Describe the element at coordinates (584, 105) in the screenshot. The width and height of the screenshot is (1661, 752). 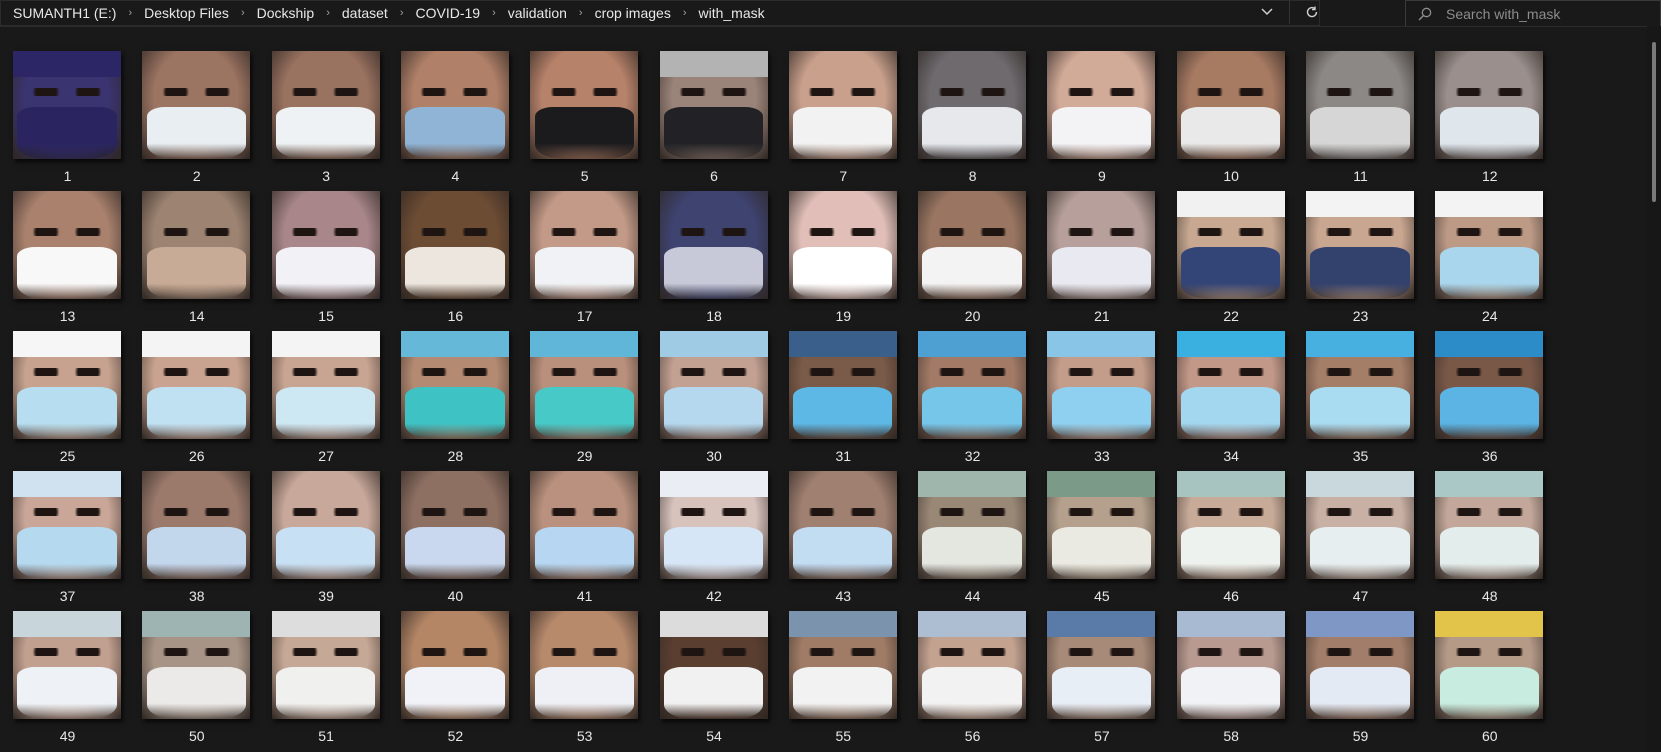
I see `file-item: 5` at that location.